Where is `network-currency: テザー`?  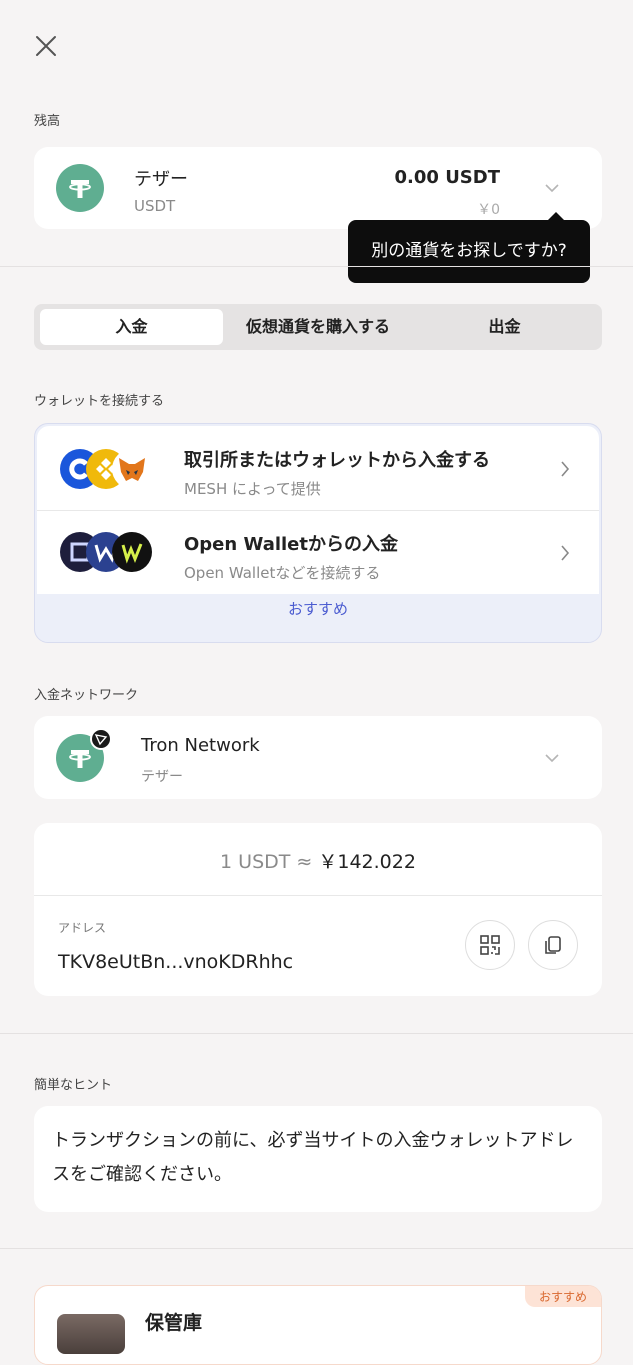 network-currency: テザー is located at coordinates (162, 777).